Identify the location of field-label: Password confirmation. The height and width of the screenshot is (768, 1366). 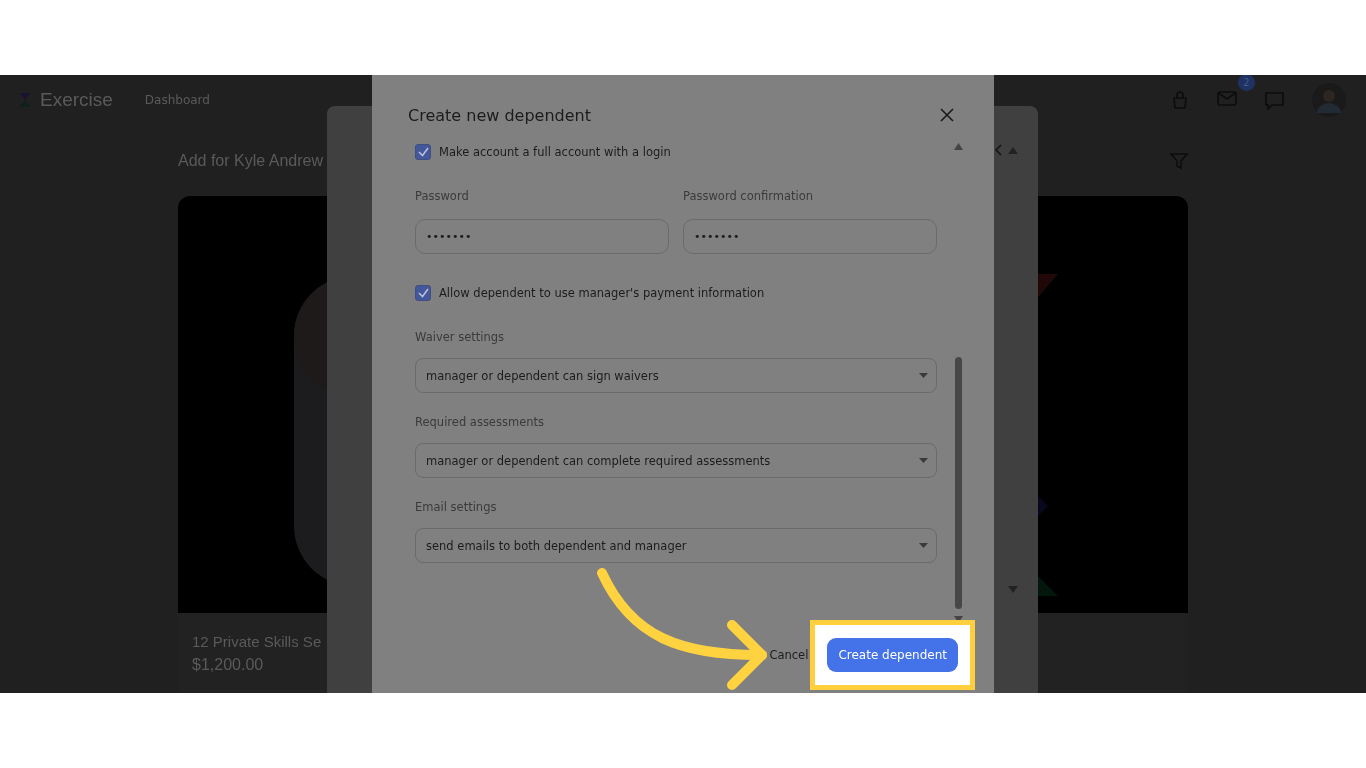
(749, 196).